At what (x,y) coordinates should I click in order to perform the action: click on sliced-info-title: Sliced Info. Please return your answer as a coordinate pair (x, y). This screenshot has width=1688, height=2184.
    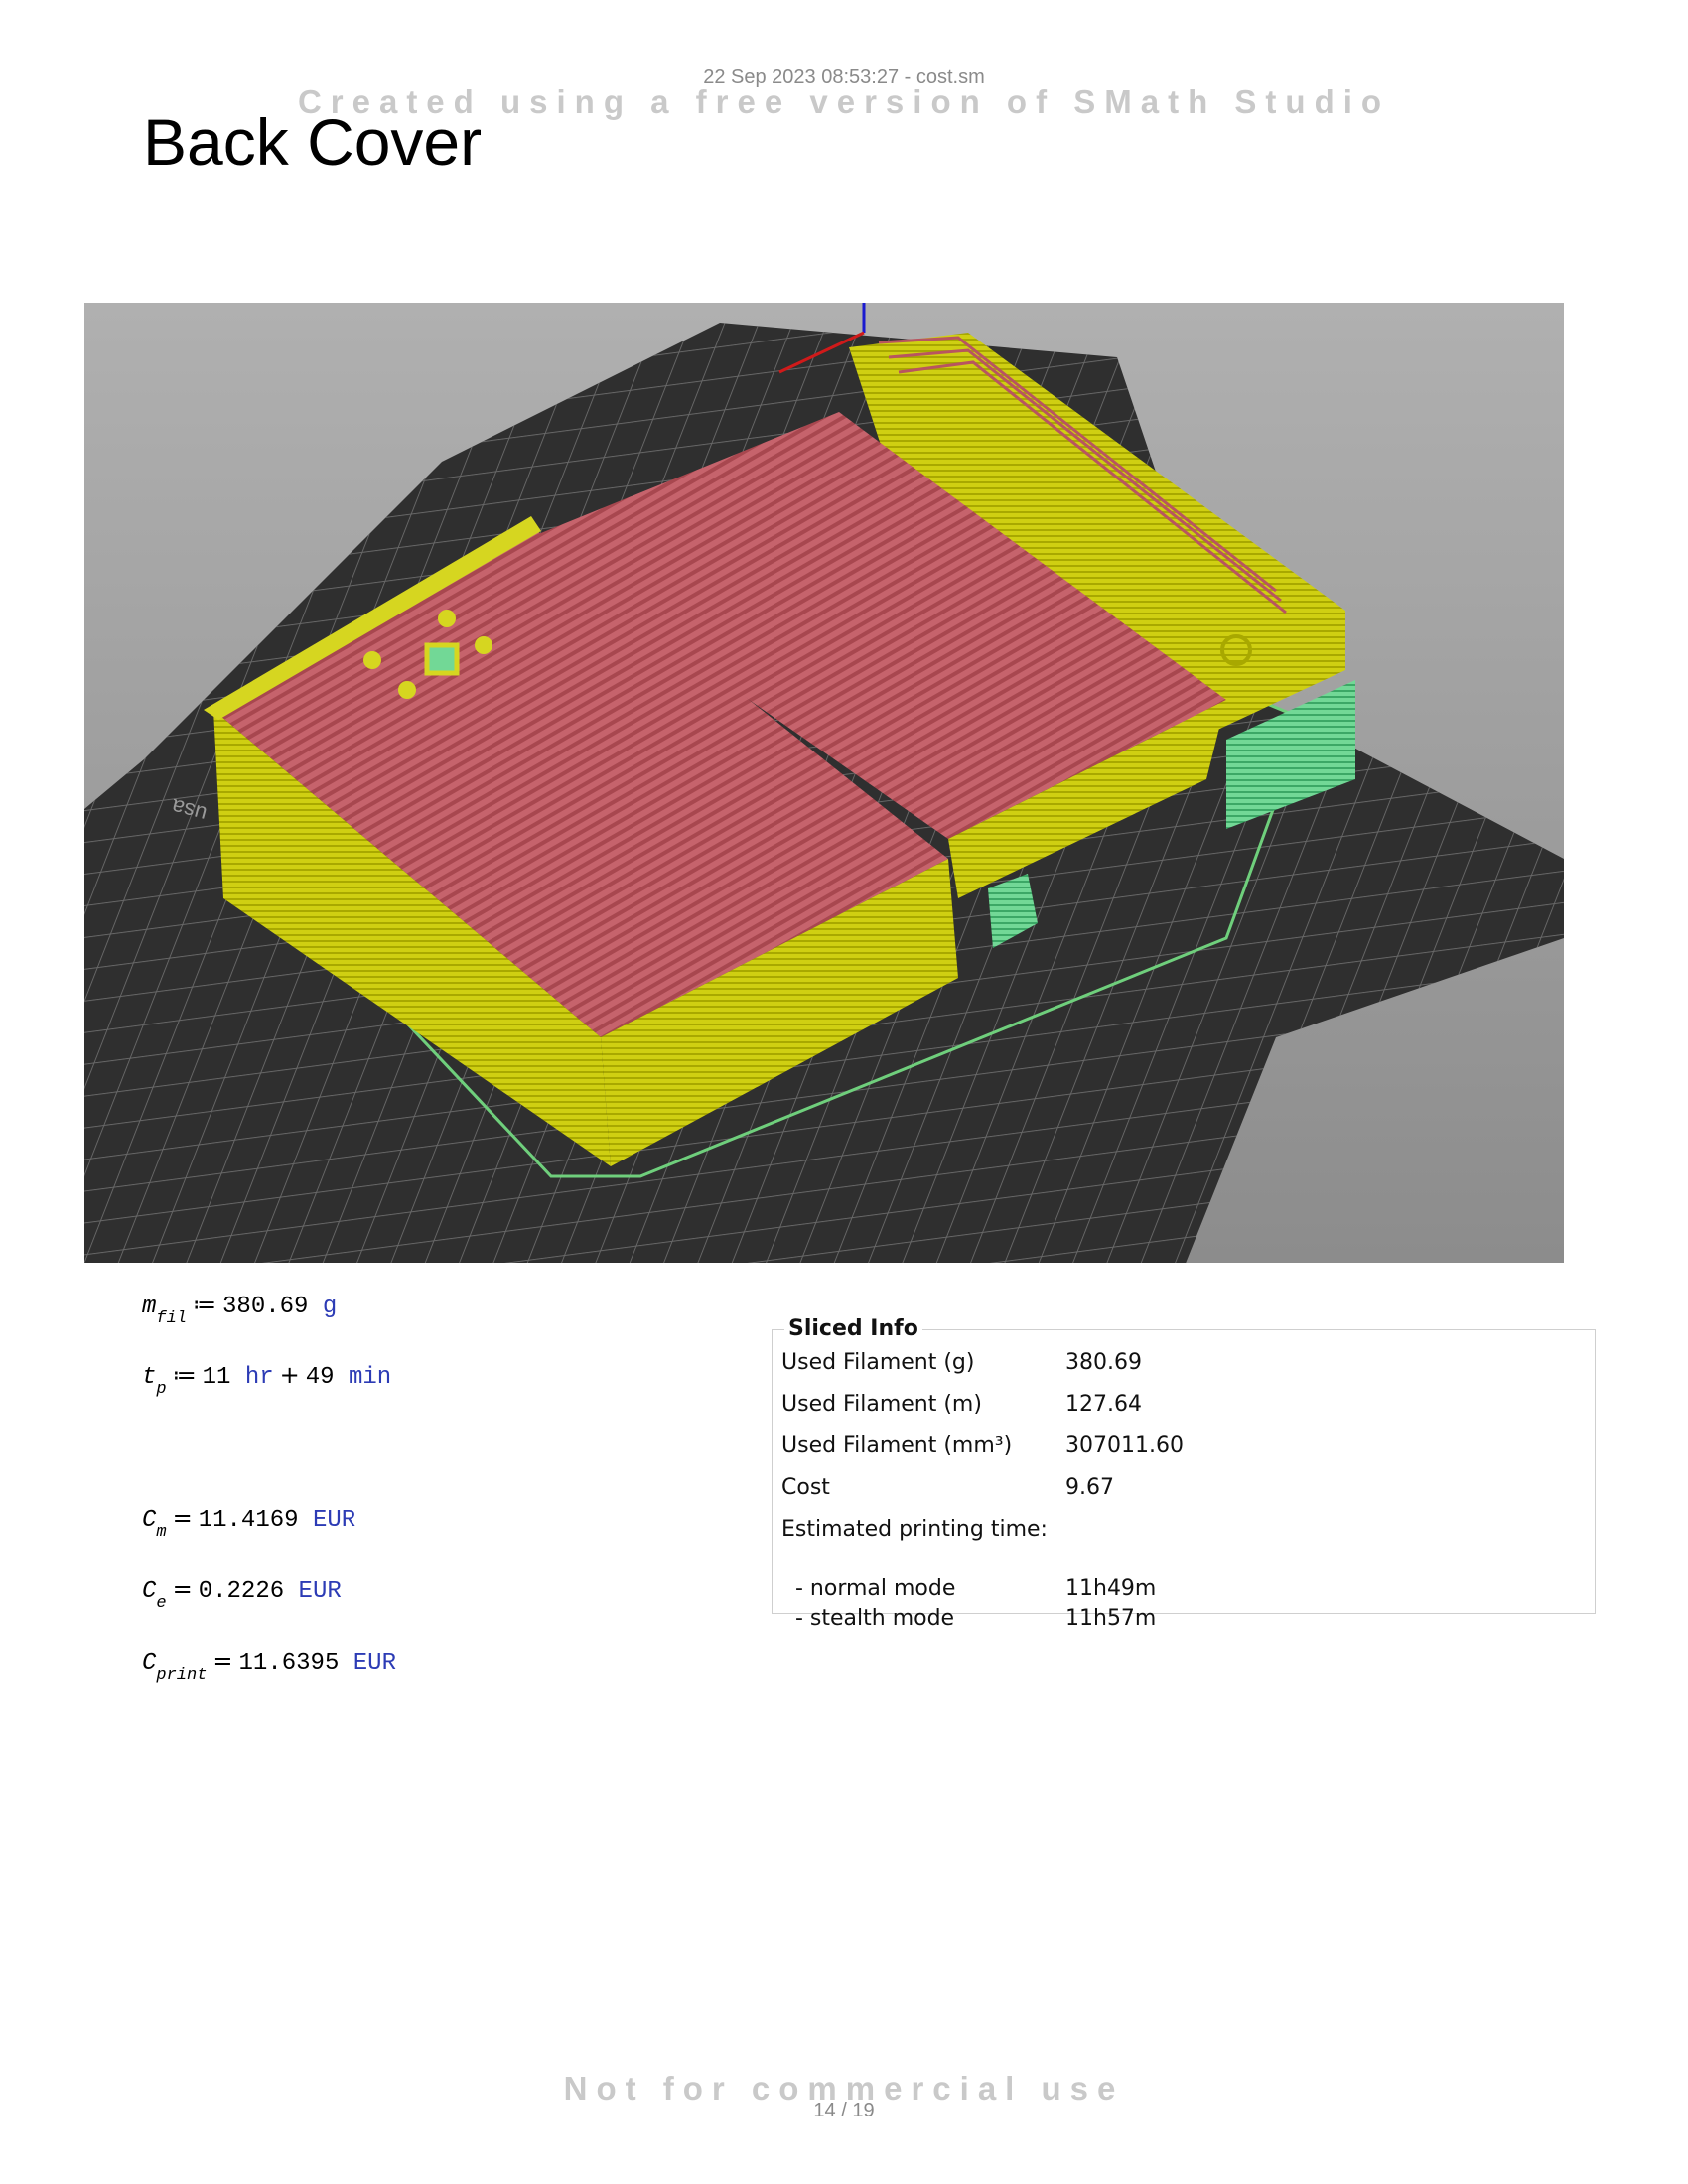
    Looking at the image, I should click on (853, 1328).